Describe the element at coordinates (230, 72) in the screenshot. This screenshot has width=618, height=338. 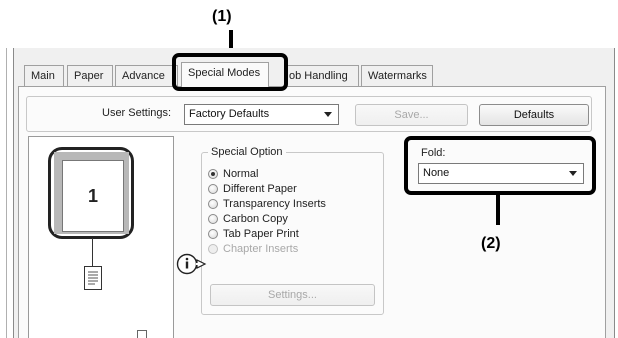
I see `callout-1-highlight` at that location.